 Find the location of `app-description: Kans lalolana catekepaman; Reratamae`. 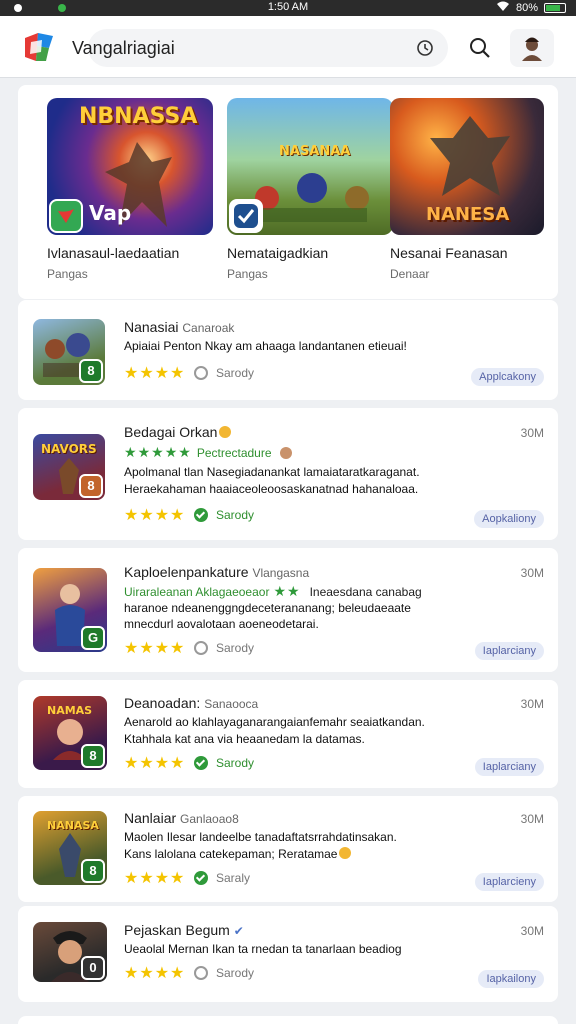

app-description: Kans lalolana catekepaman; Reratamae is located at coordinates (298, 854).